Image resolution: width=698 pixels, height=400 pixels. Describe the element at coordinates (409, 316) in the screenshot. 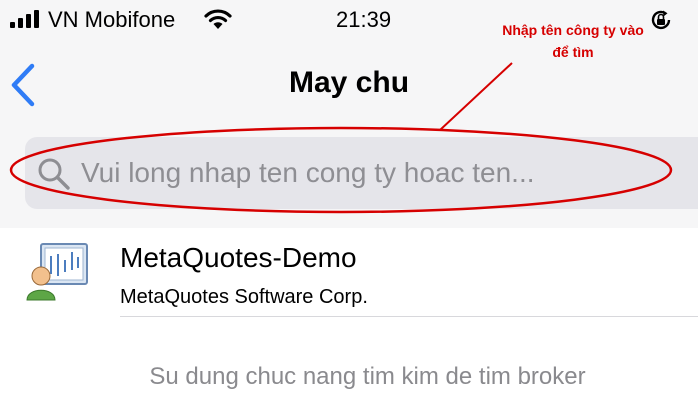

I see `list-divider` at that location.